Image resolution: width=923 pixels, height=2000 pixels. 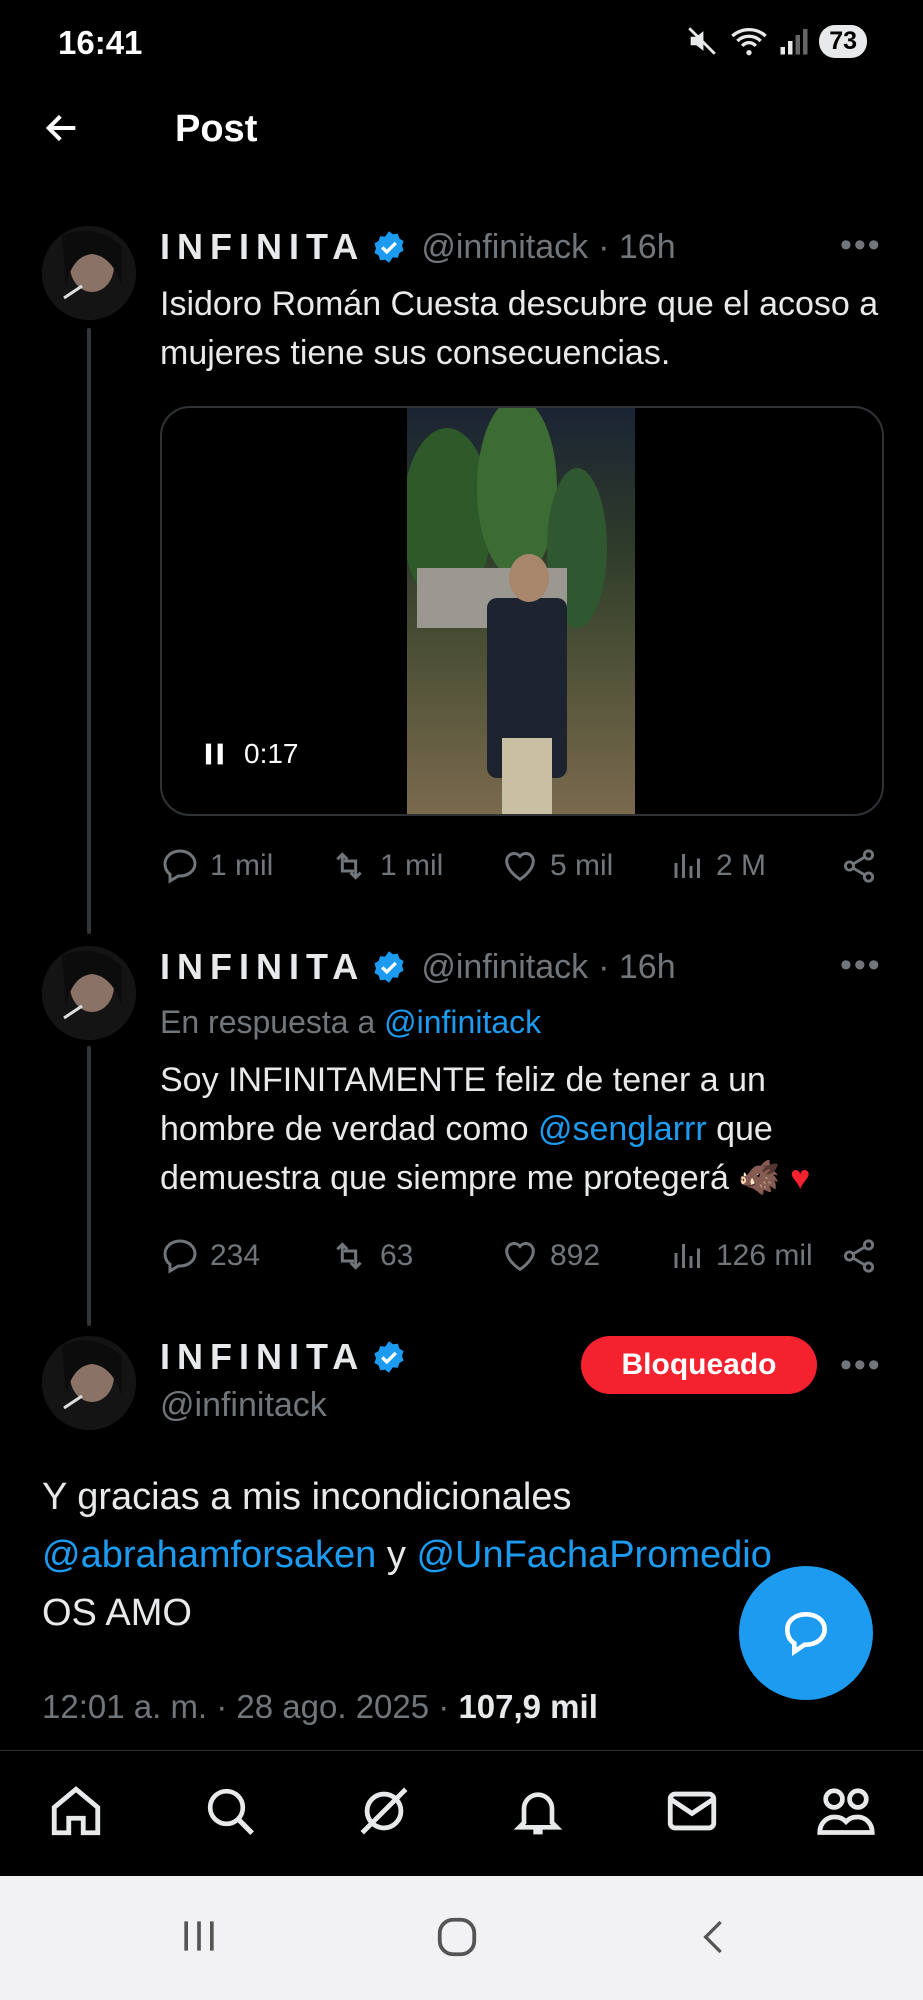 I want to click on repost-button: 1 mil, so click(x=385, y=866).